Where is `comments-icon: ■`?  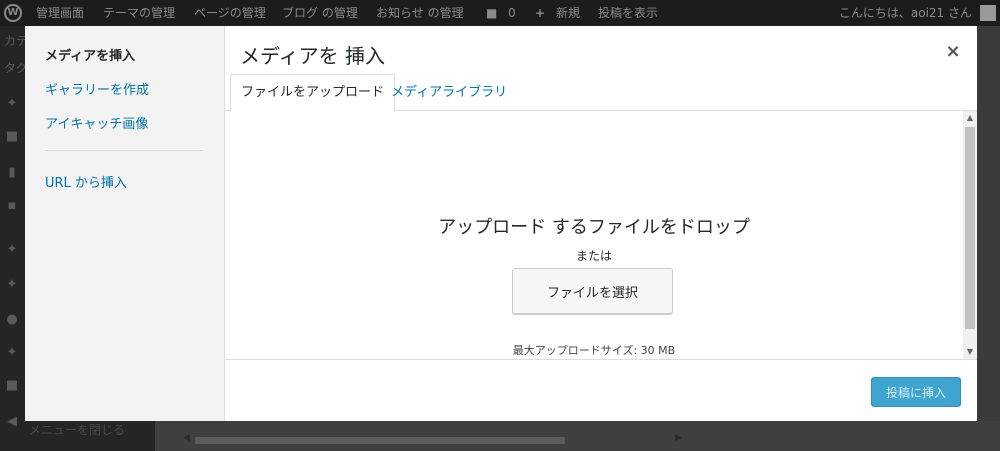
comments-icon: ■ is located at coordinates (491, 13).